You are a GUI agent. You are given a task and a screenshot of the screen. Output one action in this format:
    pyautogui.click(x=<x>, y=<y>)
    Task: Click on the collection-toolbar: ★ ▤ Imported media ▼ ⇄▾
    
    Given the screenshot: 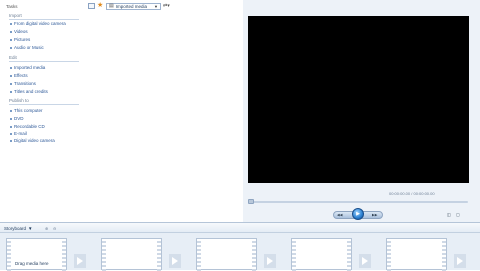 What is the action you would take?
    pyautogui.click(x=129, y=6)
    